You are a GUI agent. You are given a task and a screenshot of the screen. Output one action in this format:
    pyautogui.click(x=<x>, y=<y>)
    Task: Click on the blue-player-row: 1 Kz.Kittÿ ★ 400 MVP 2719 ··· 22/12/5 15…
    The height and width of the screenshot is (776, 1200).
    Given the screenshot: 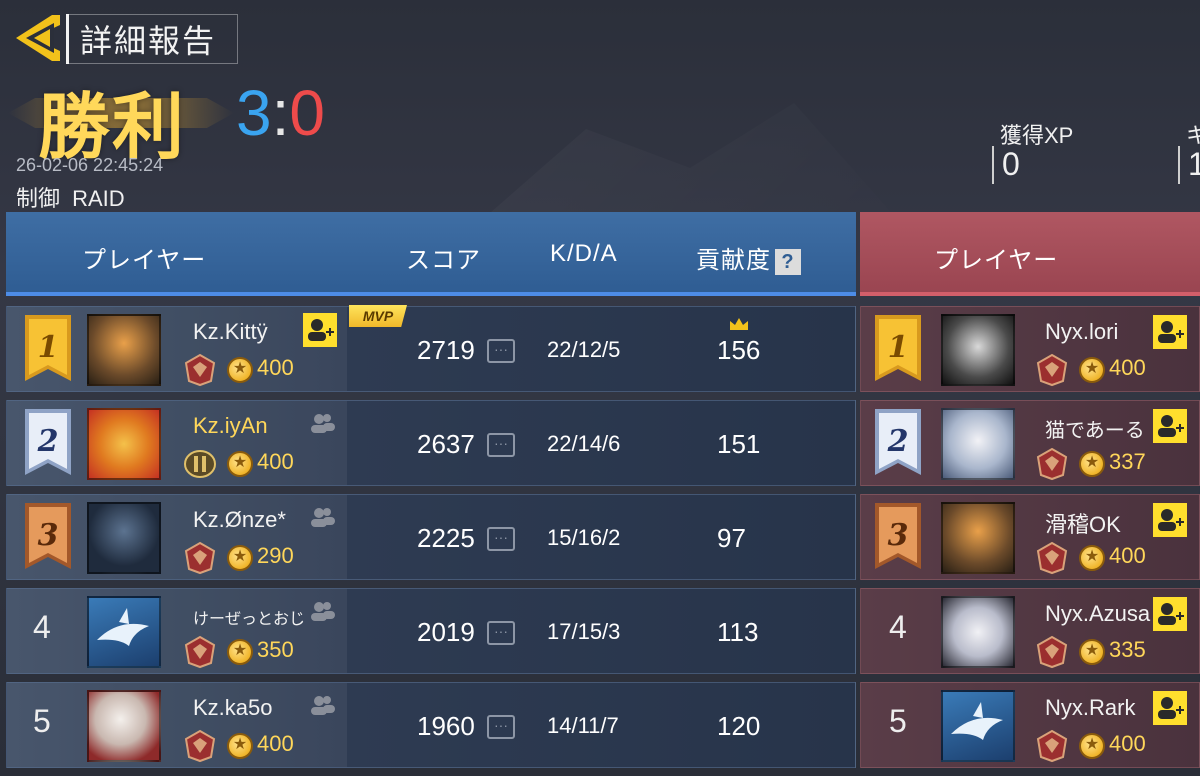 What is the action you would take?
    pyautogui.click(x=431, y=348)
    